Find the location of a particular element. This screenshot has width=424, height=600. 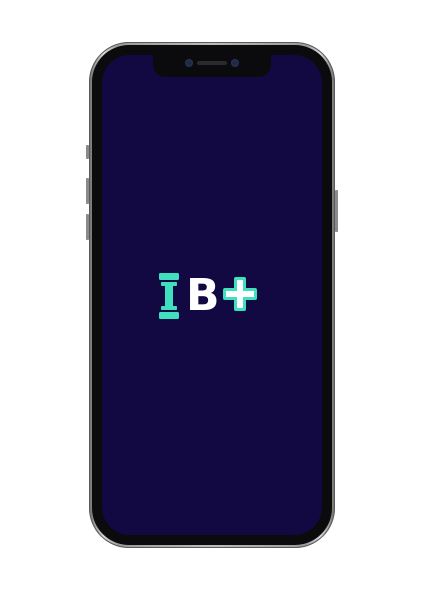

notch is located at coordinates (212, 66).